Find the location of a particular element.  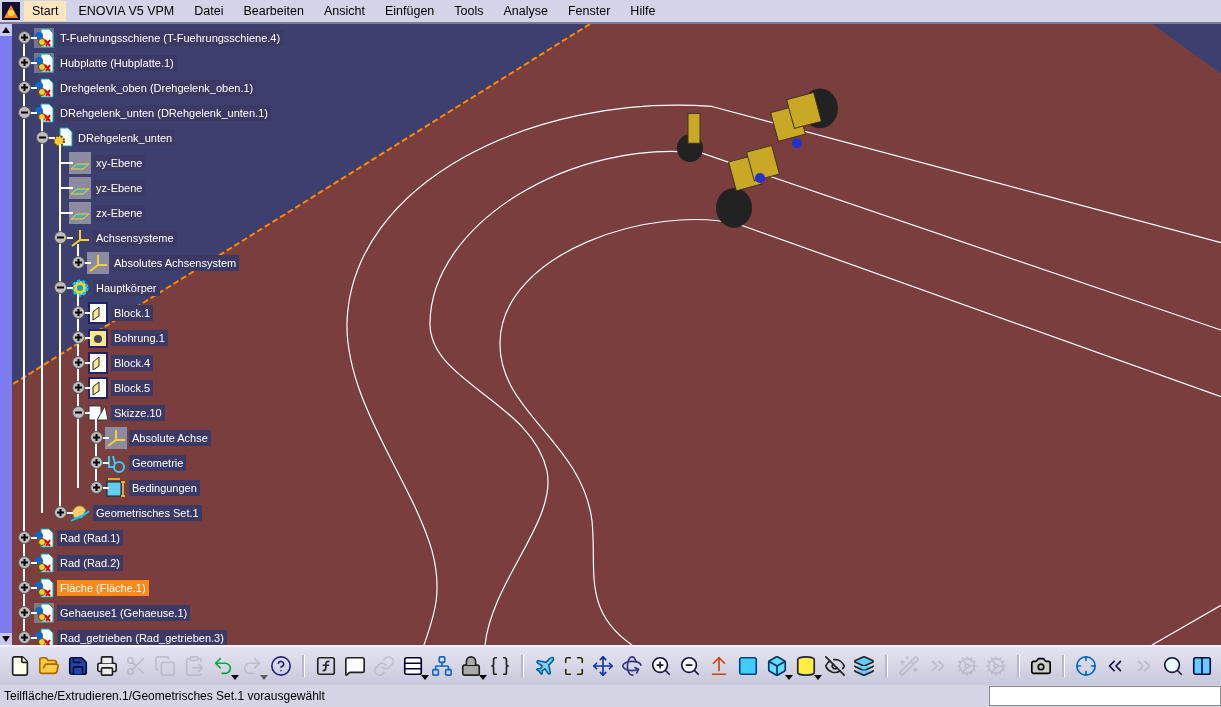

cube-icon is located at coordinates (777, 666).